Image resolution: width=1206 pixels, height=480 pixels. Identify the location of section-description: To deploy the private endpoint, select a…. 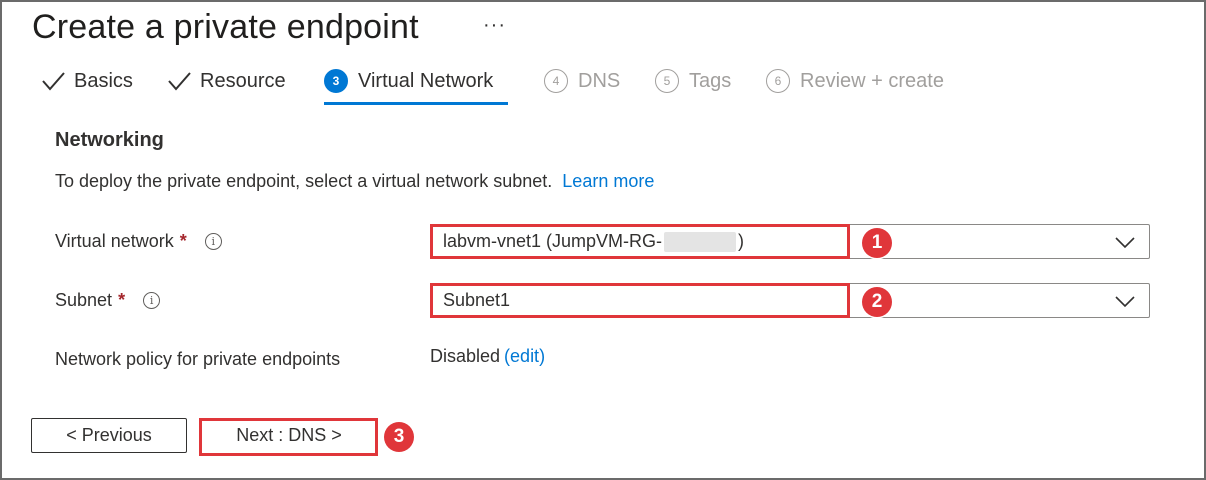
(354, 181).